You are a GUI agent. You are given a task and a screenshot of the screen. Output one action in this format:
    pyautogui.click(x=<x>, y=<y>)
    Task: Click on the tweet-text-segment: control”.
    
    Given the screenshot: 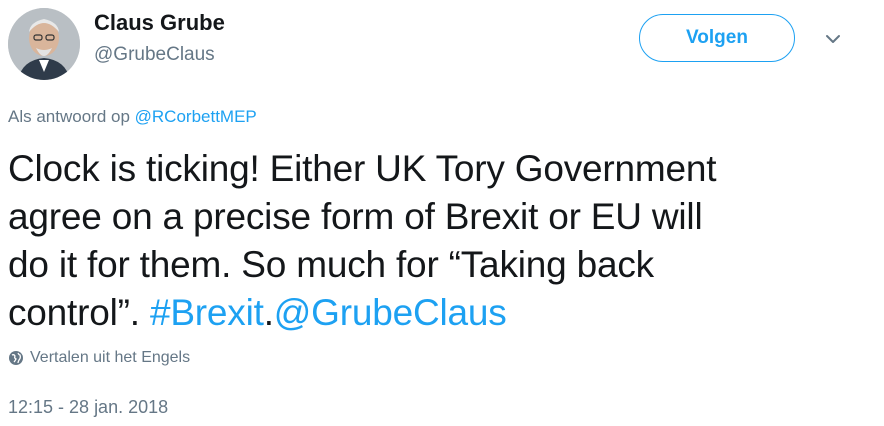 What is the action you would take?
    pyautogui.click(x=79, y=312)
    